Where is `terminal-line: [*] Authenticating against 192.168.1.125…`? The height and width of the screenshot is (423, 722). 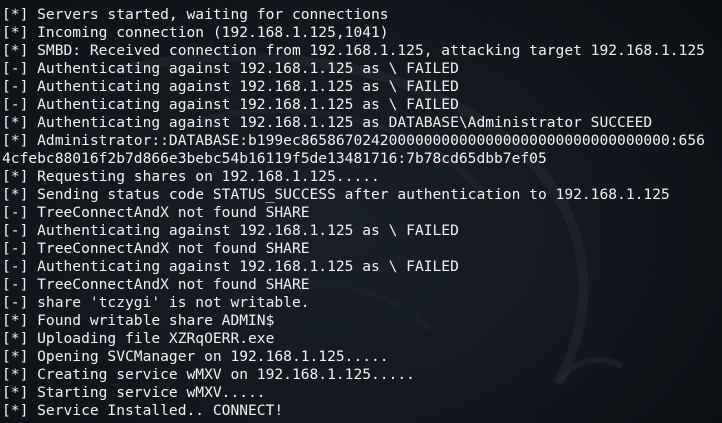
terminal-line: [*] Authenticating against 192.168.1.125… is located at coordinates (327, 122).